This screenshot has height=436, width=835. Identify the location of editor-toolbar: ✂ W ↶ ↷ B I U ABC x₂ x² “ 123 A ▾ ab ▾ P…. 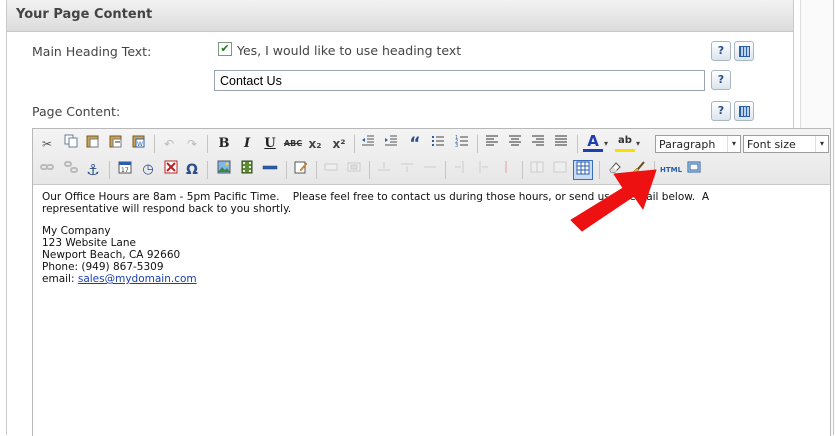
(431, 157).